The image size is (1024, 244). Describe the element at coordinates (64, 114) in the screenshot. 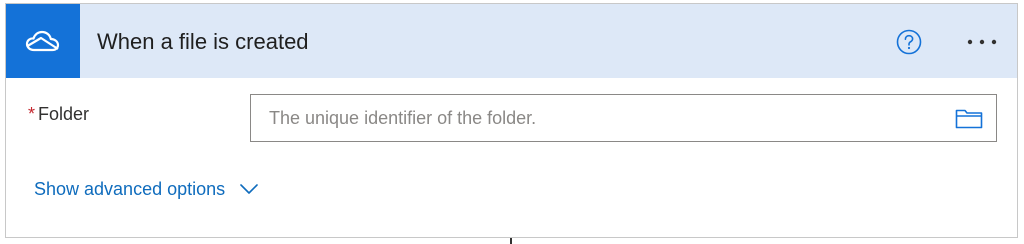

I see `folder-label-text: Folder` at that location.